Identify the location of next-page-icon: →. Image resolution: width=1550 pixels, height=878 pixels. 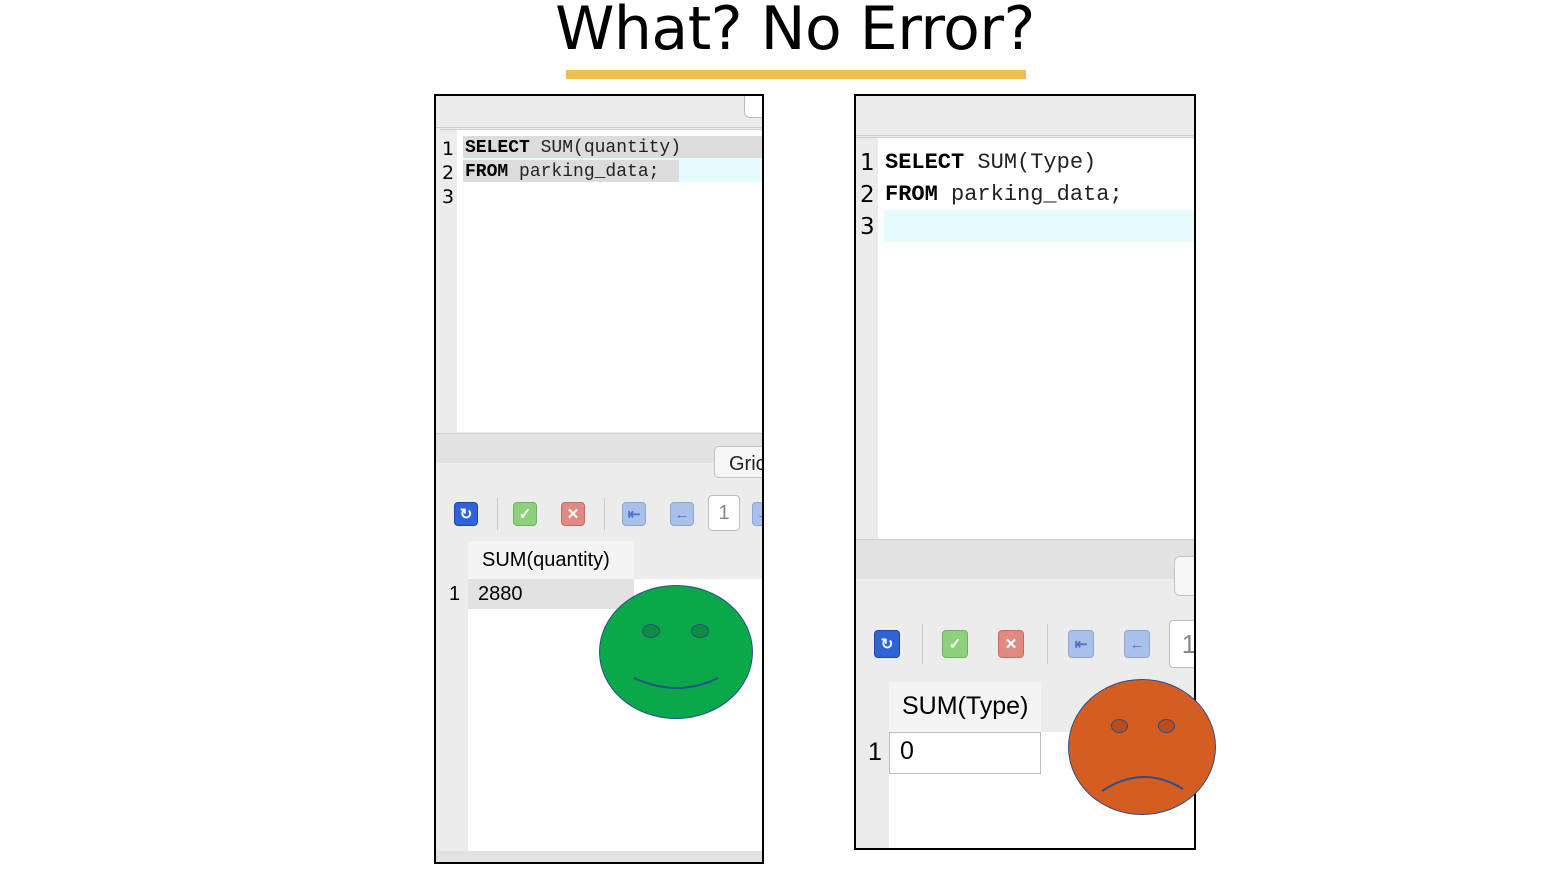
(757, 514).